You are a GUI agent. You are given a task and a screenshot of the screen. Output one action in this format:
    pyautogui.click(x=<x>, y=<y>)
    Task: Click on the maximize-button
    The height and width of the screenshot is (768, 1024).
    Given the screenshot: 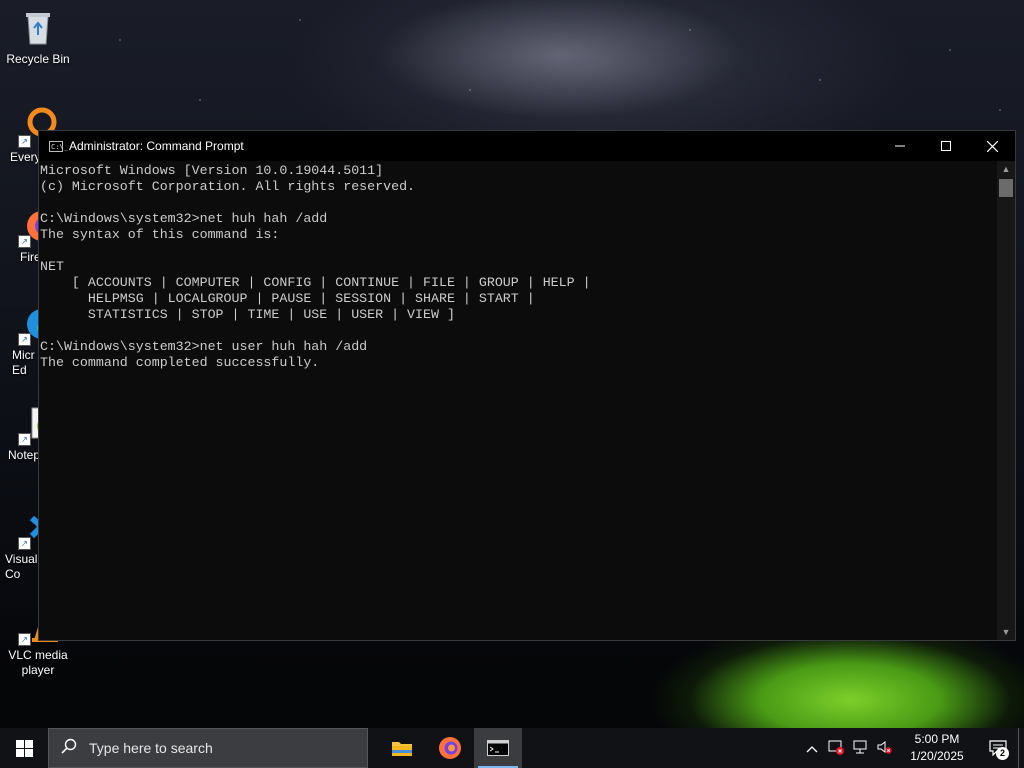 What is the action you would take?
    pyautogui.click(x=946, y=146)
    